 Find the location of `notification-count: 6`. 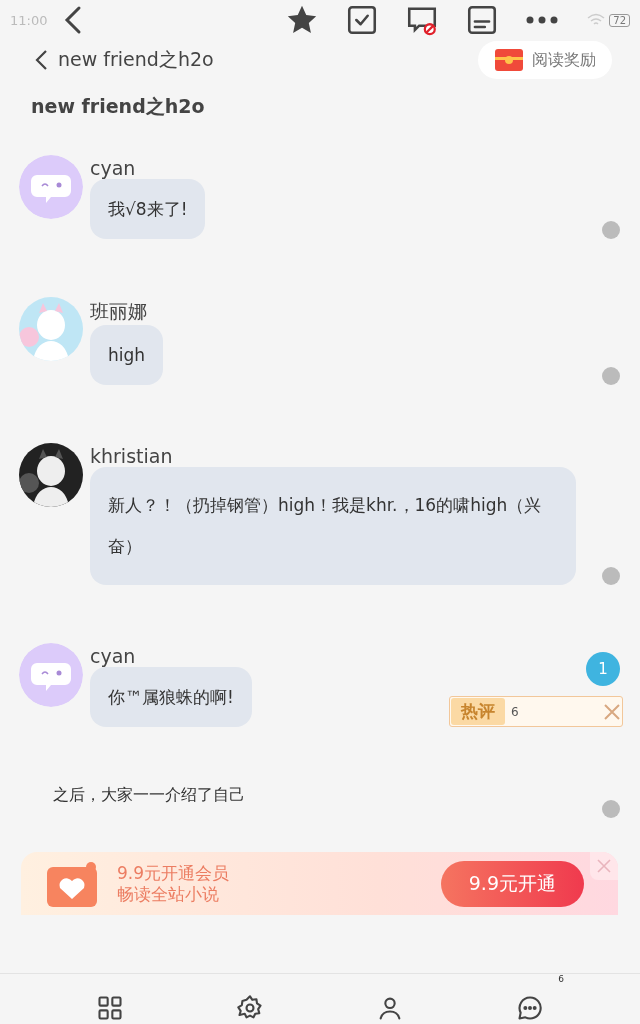

notification-count: 6 is located at coordinates (561, 979).